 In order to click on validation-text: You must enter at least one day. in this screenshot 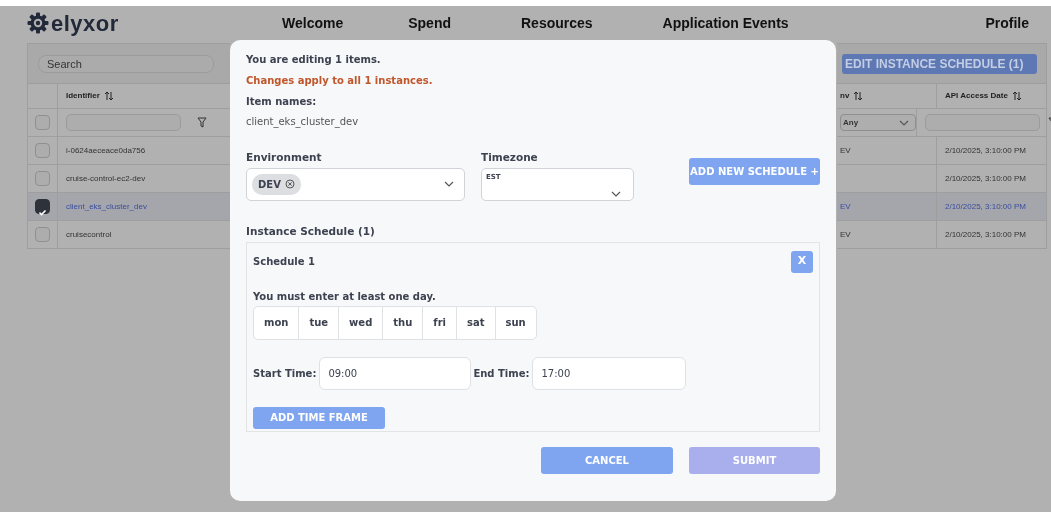, I will do `click(345, 296)`.